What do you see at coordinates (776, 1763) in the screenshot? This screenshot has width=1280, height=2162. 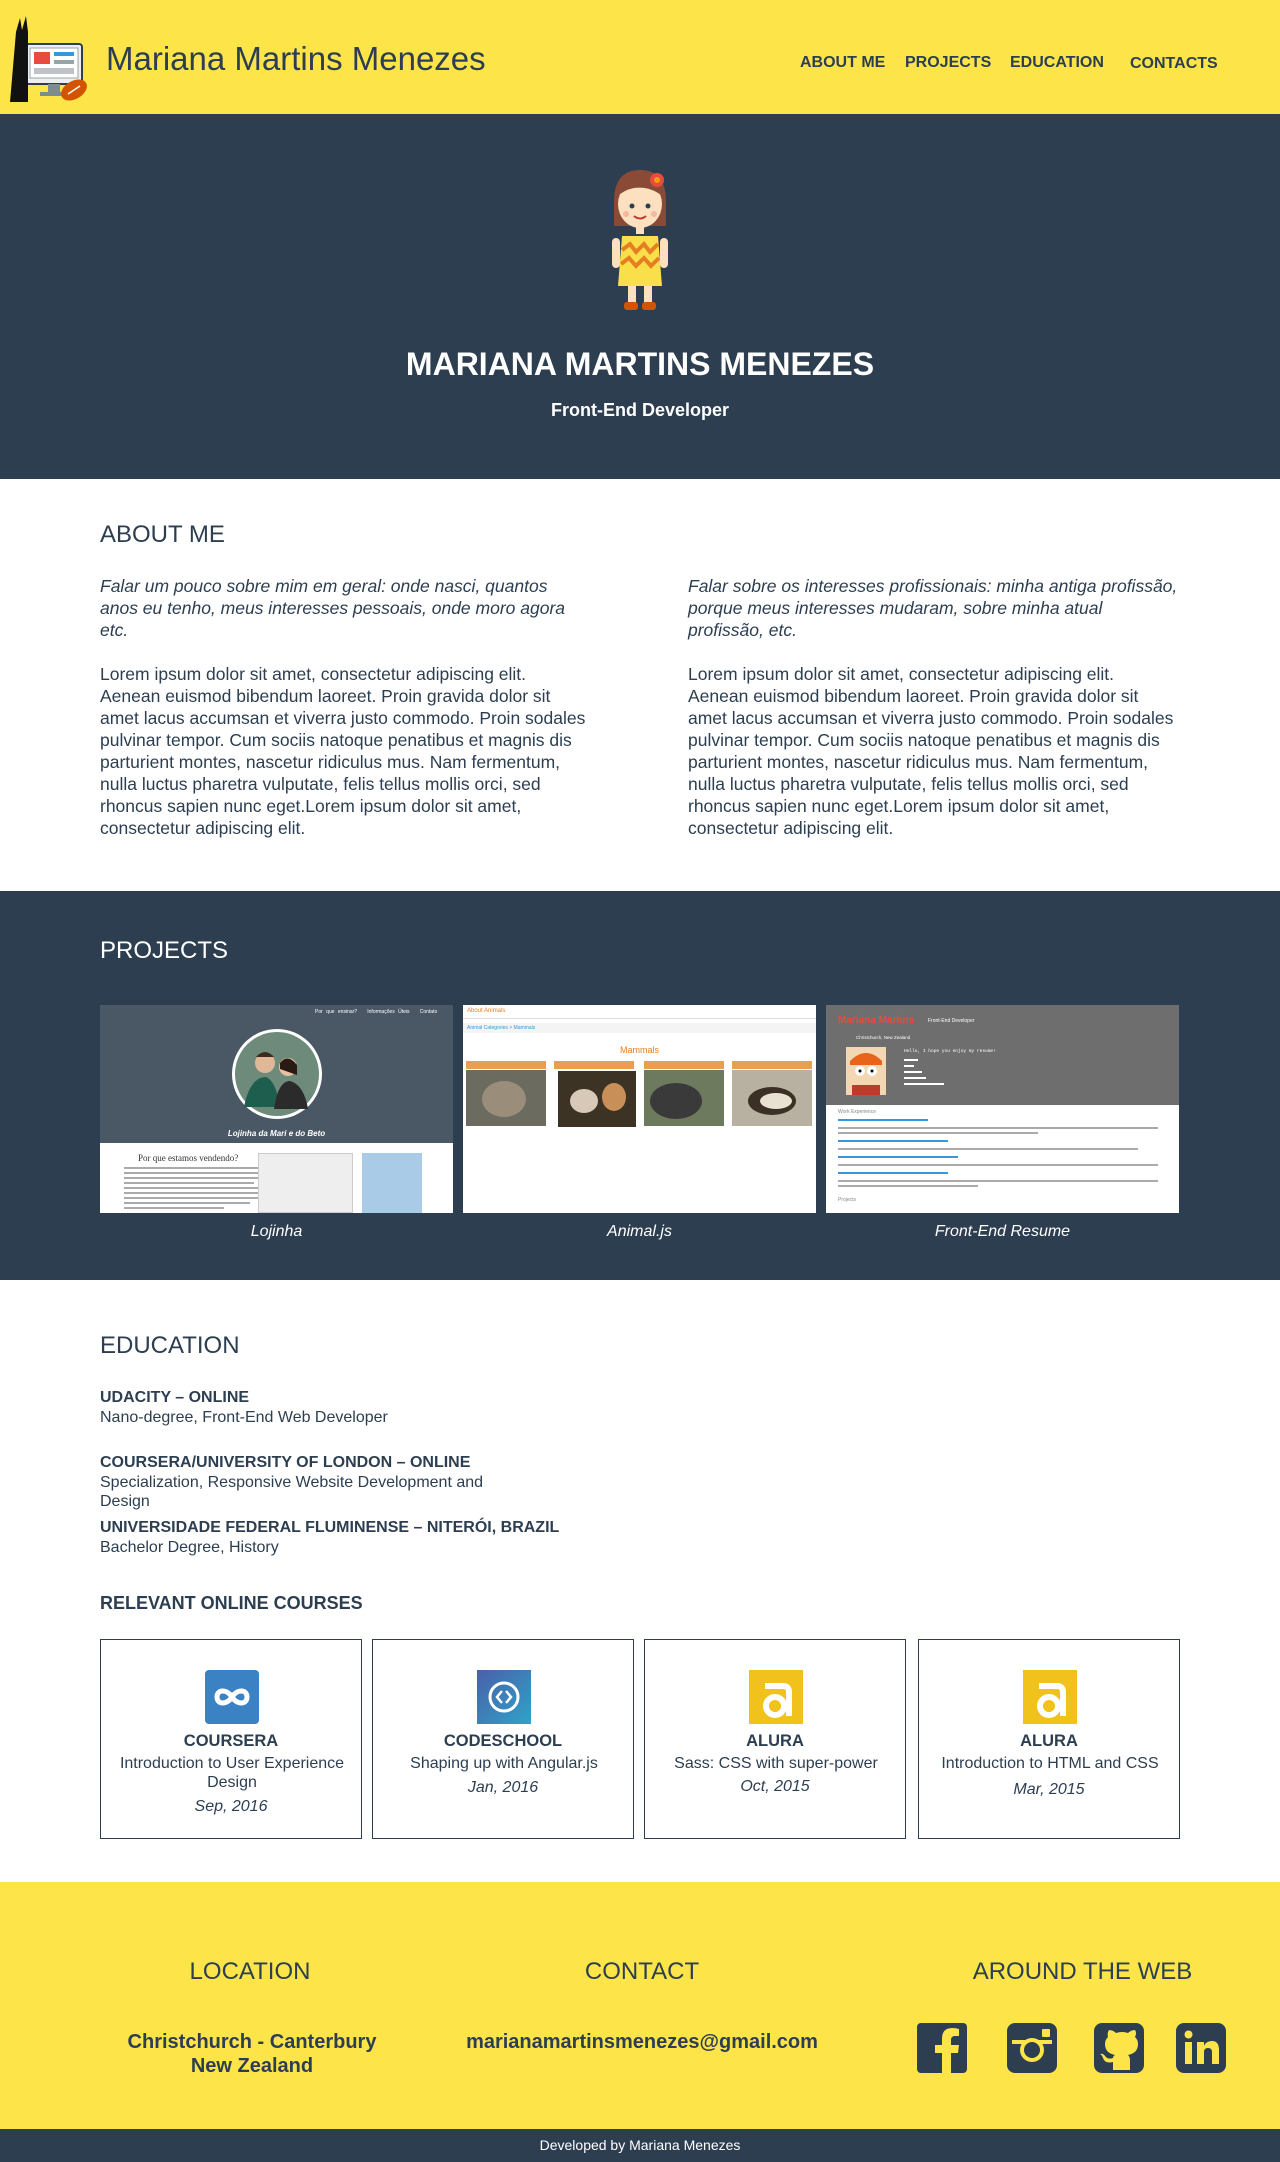 I see `course-name: Sass: CSS with super-power` at bounding box center [776, 1763].